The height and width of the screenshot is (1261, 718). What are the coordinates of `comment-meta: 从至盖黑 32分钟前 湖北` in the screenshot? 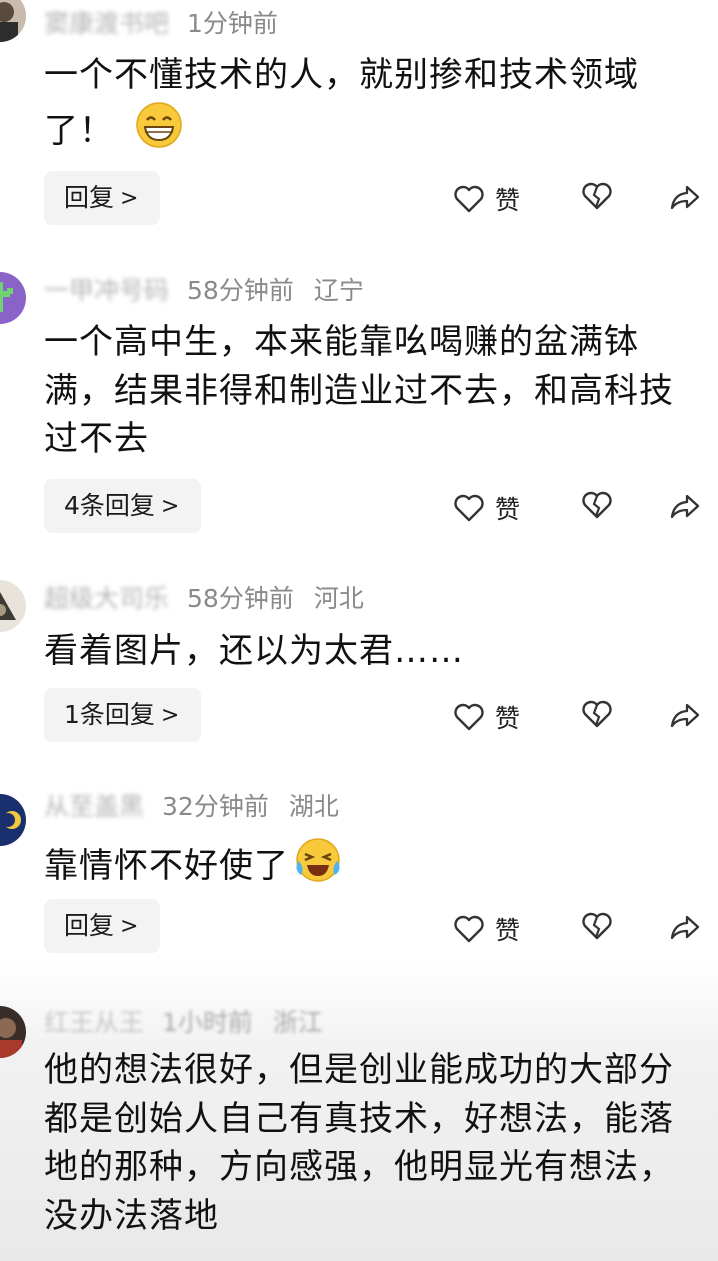 It's located at (191, 807).